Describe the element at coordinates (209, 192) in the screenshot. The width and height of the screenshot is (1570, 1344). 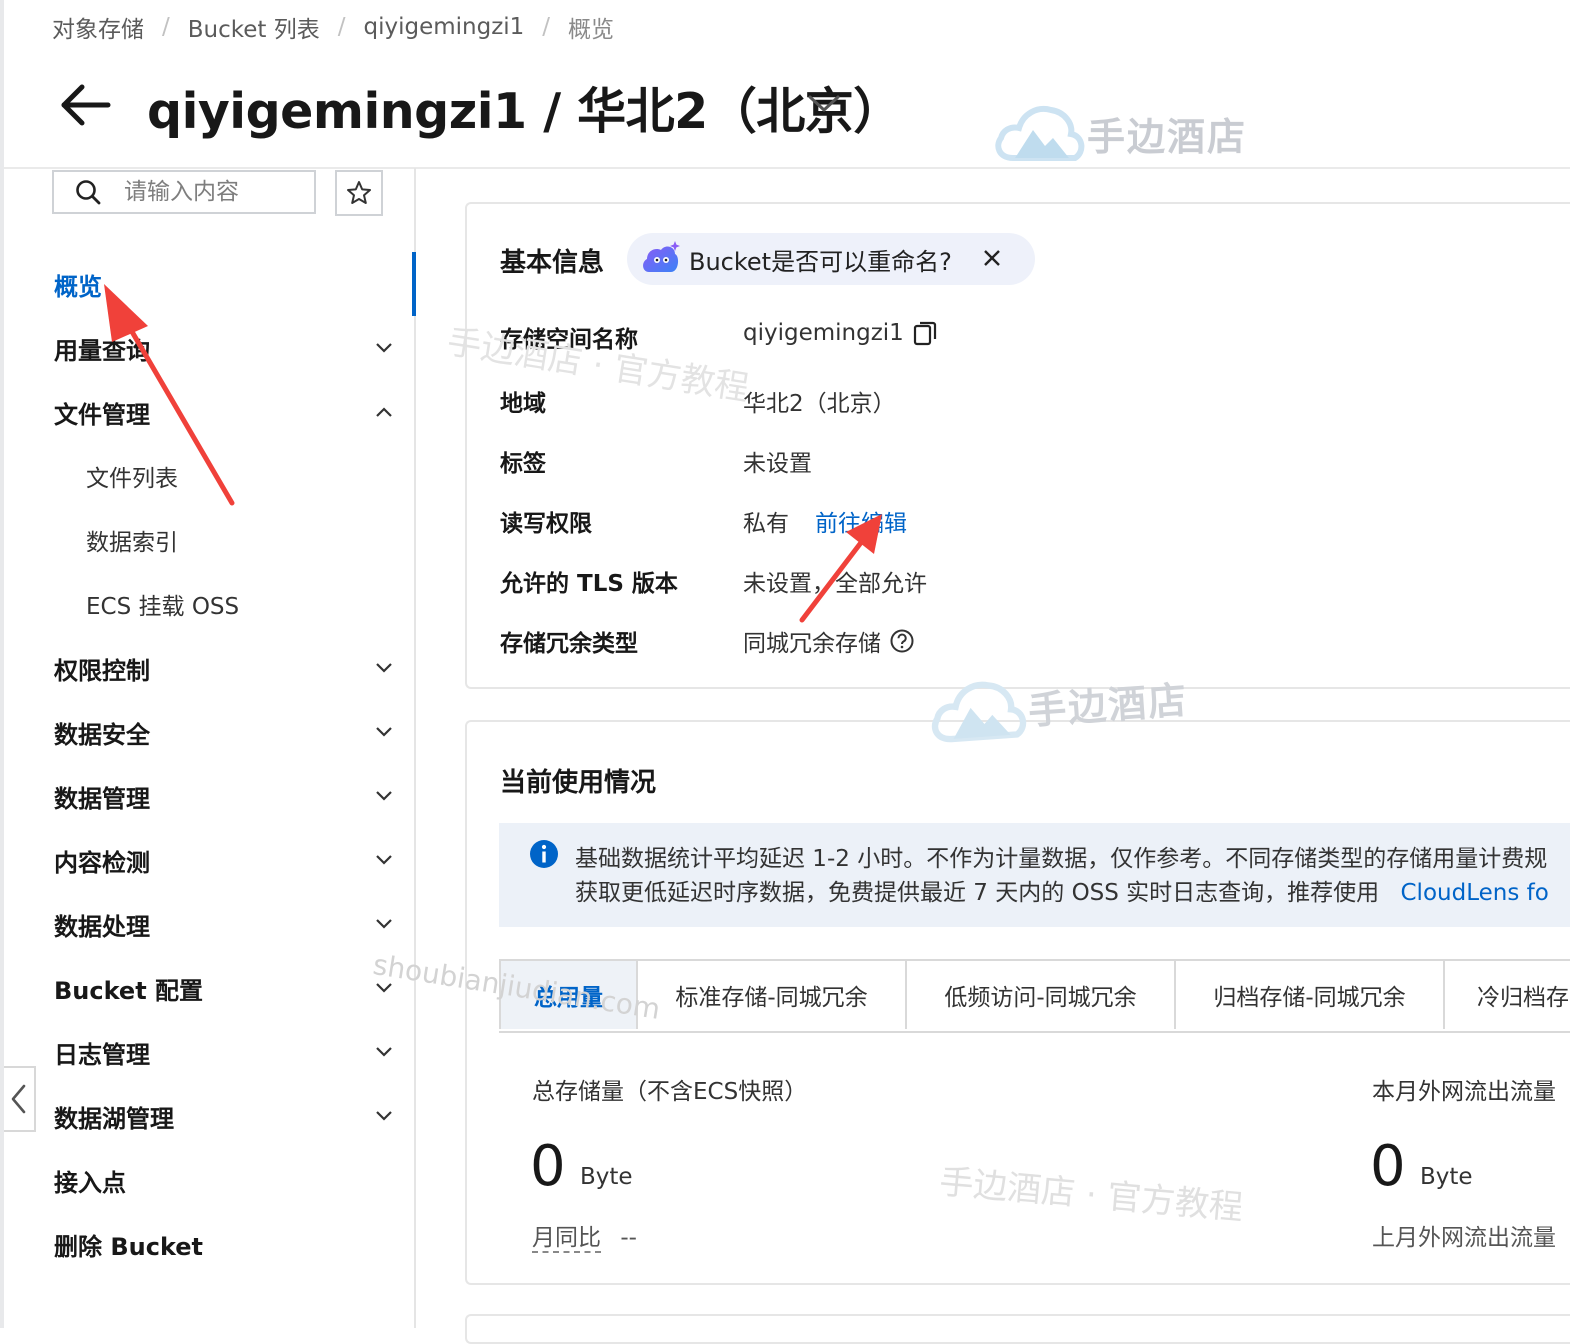
I see `search-input` at that location.